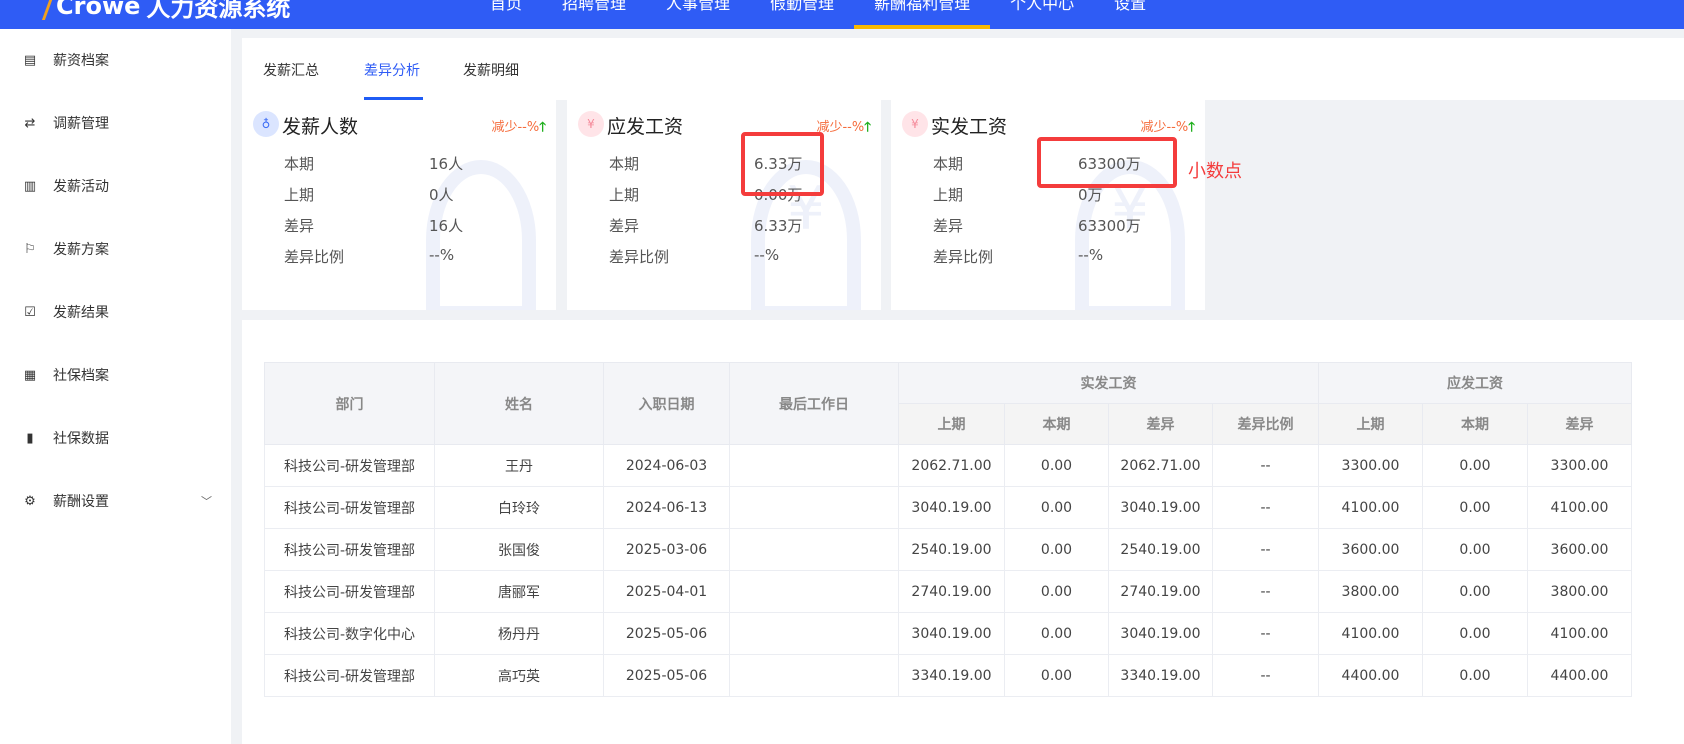  What do you see at coordinates (81, 376) in the screenshot?
I see `sidebar-item-label: 社保档案` at bounding box center [81, 376].